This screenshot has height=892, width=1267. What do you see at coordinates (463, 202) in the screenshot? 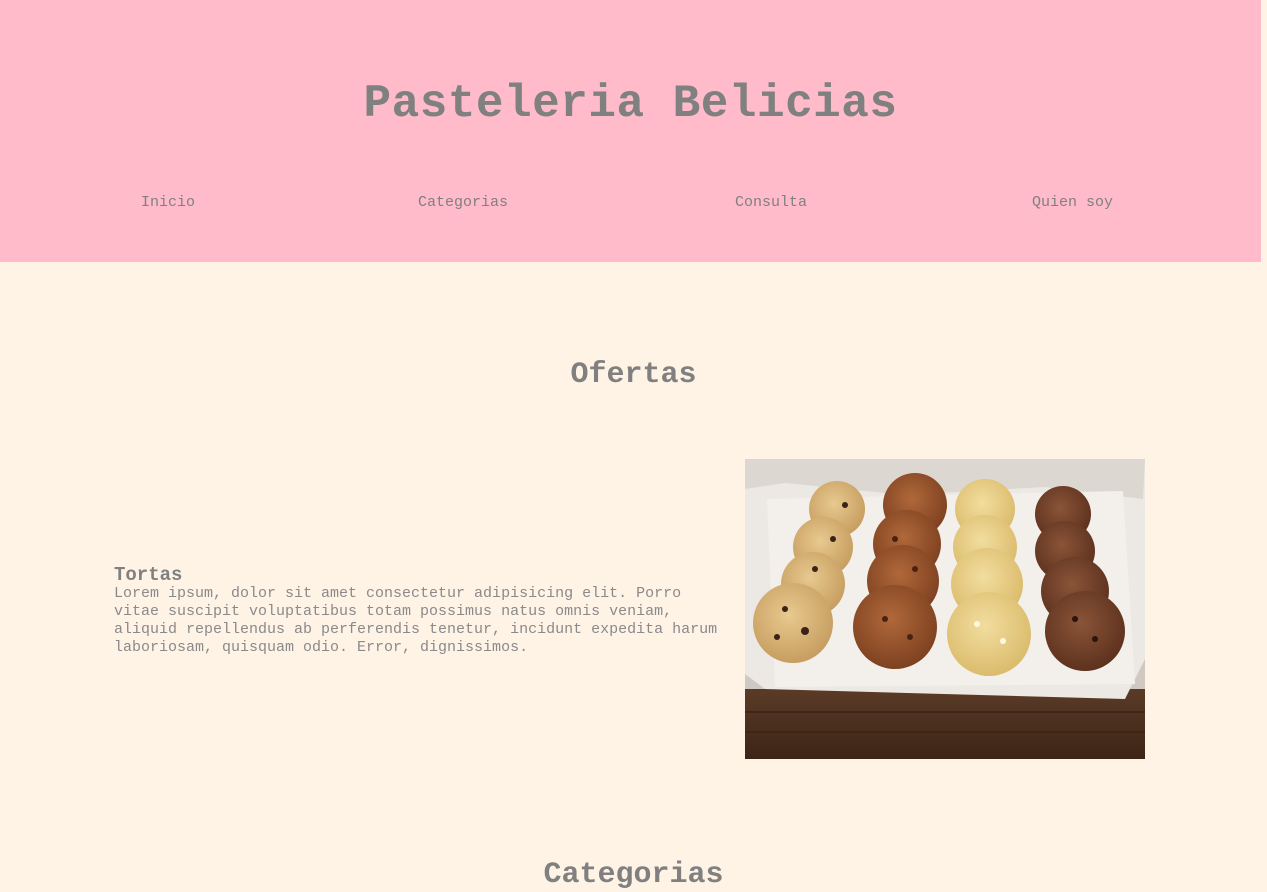
I see `nav-link-categorias: Categorias` at bounding box center [463, 202].